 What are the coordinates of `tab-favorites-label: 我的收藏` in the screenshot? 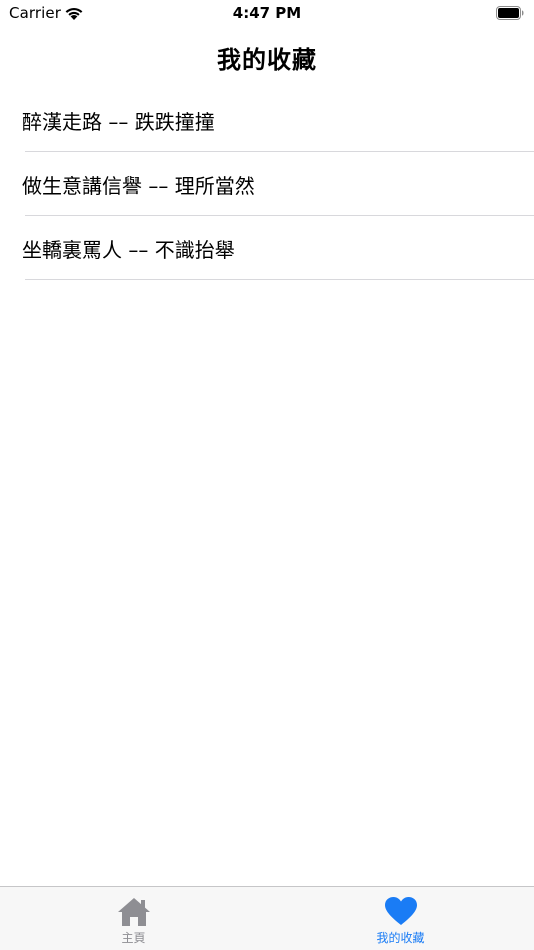 It's located at (400, 938).